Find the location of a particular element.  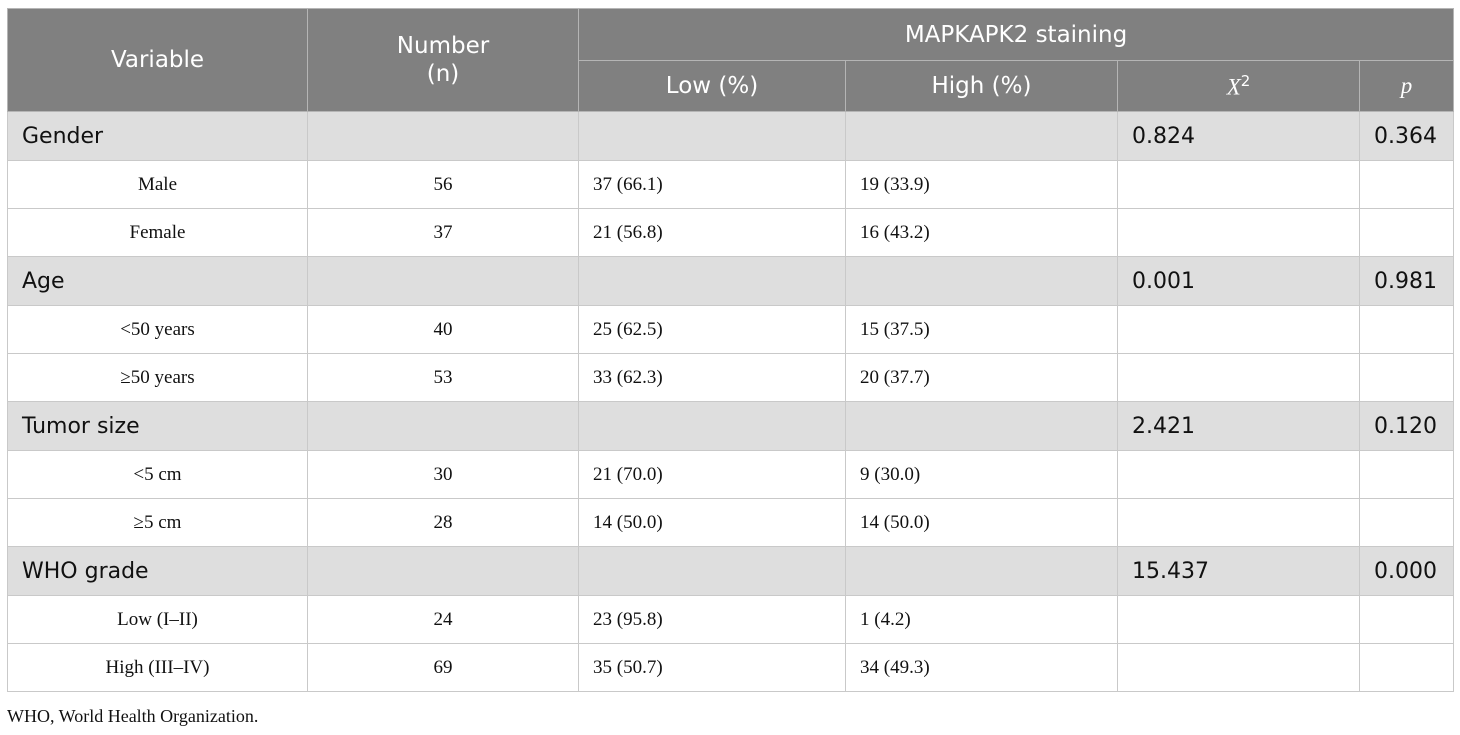

table-row: <50 years 40 25 (62.5) 15 (37.5) is located at coordinates (731, 329).